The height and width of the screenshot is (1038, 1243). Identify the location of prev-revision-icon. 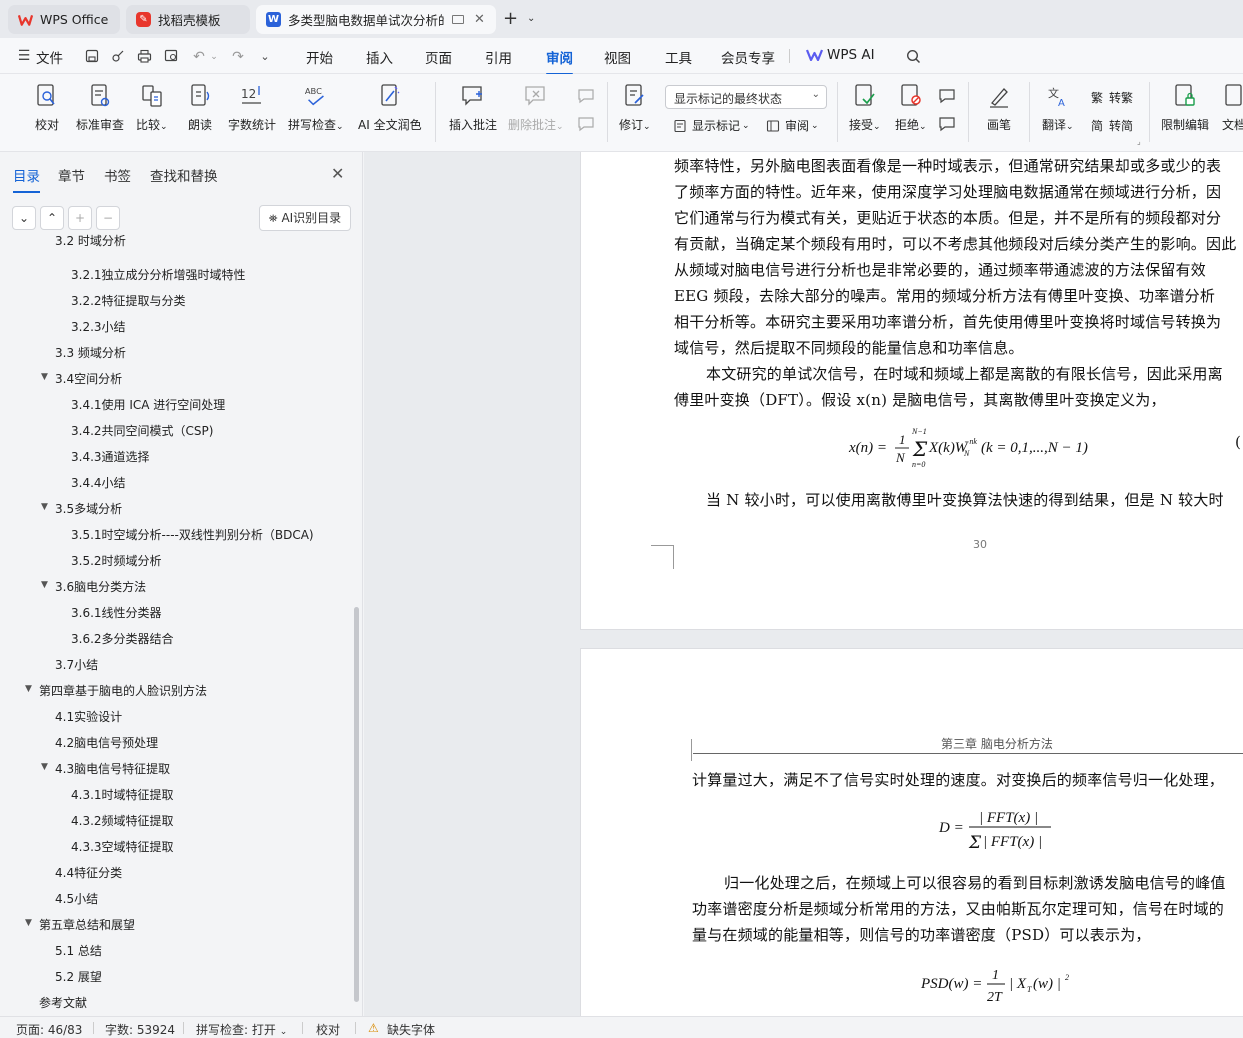
(947, 97).